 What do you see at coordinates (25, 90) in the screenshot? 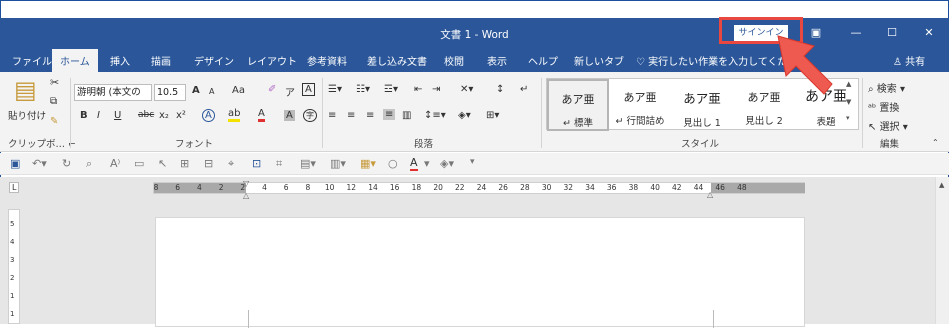
I see `paste-icon: ▤` at bounding box center [25, 90].